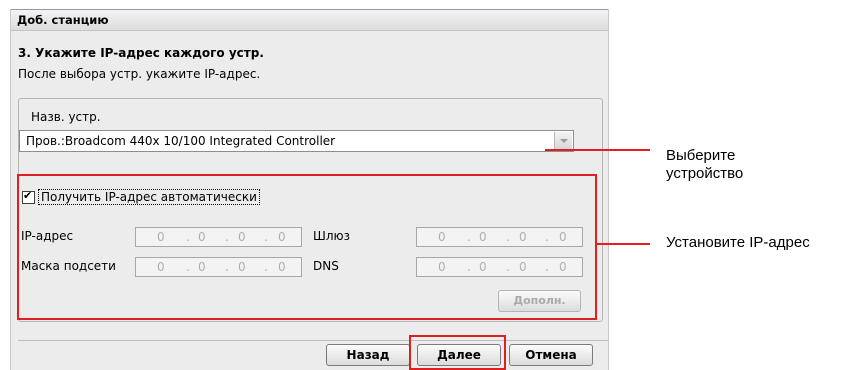  I want to click on back-button: Назад, so click(368, 355).